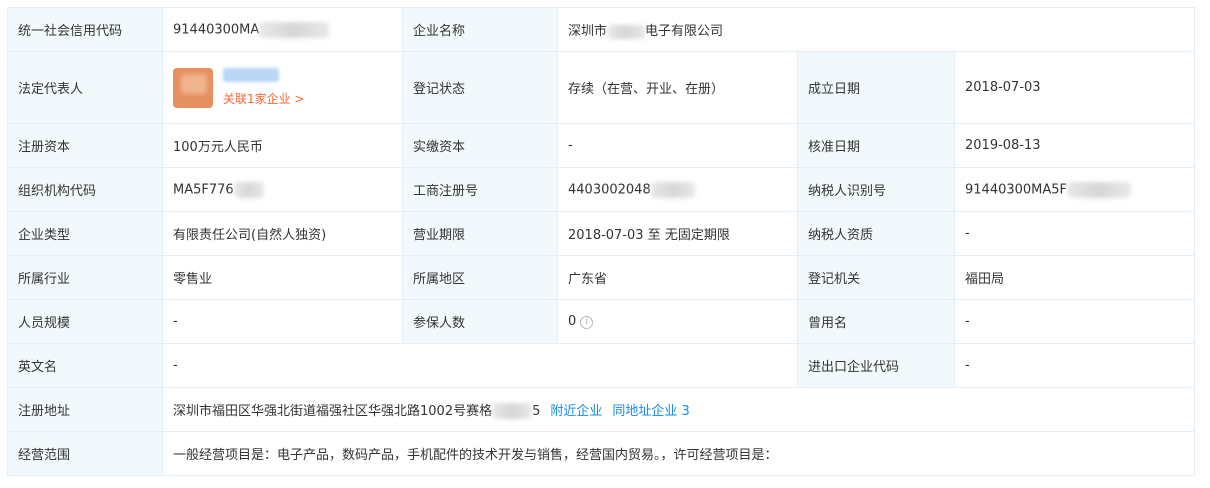 The width and height of the screenshot is (1210, 488). I want to click on taxpayer-id-value: 91440300MA5F, so click(1016, 189).